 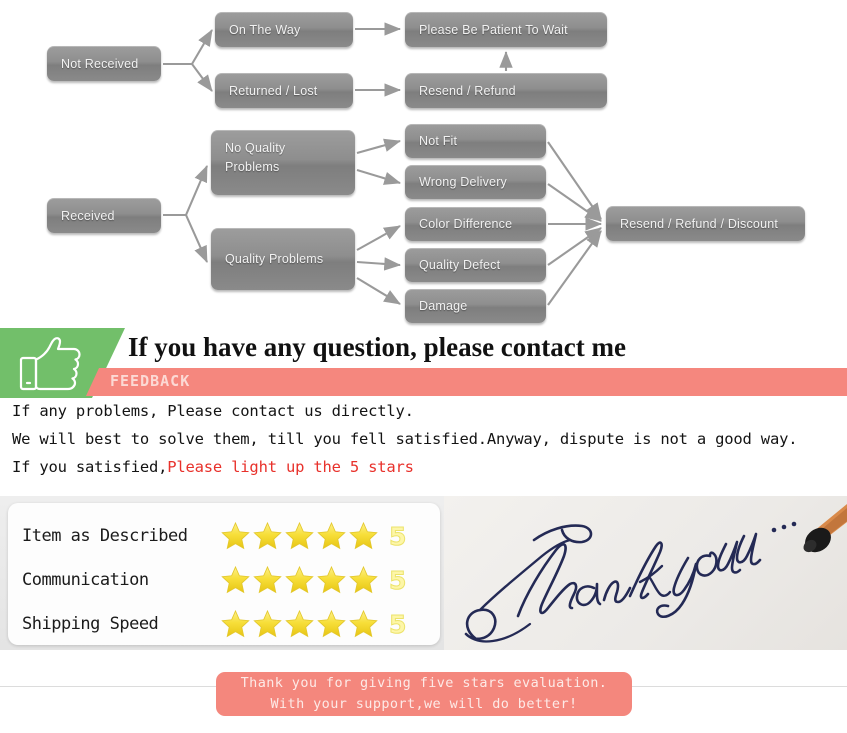 What do you see at coordinates (90, 624) in the screenshot?
I see `rating-label: Shipping Speed` at bounding box center [90, 624].